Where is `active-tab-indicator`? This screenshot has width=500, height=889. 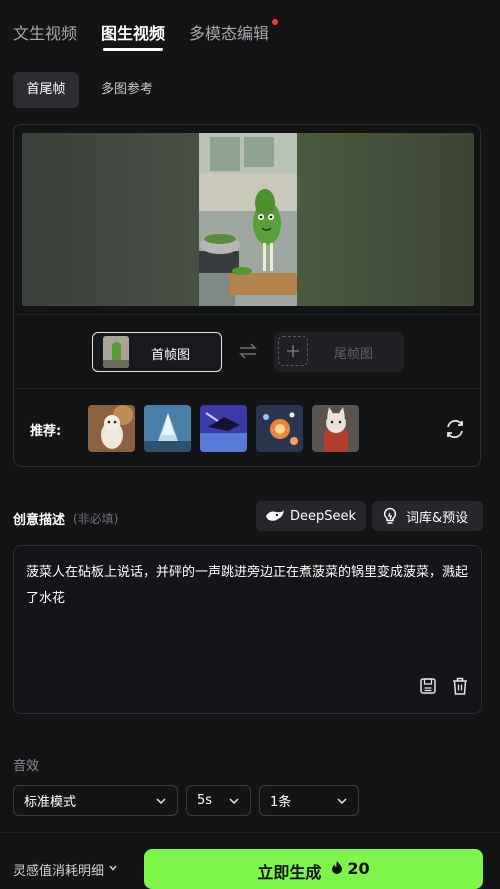
active-tab-indicator is located at coordinates (133, 49).